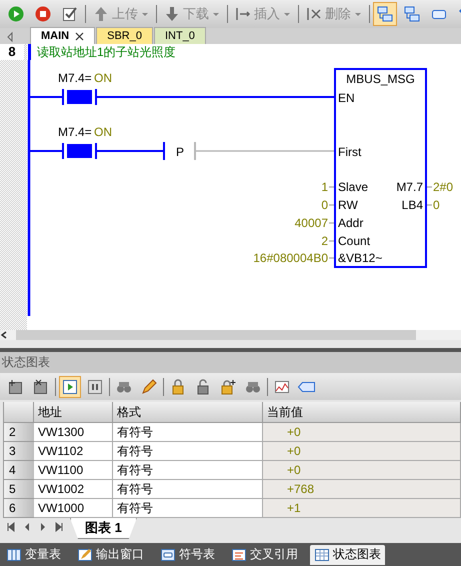 The width and height of the screenshot is (461, 566). Describe the element at coordinates (409, 187) in the screenshot. I see `output-pin: M7.7` at that location.